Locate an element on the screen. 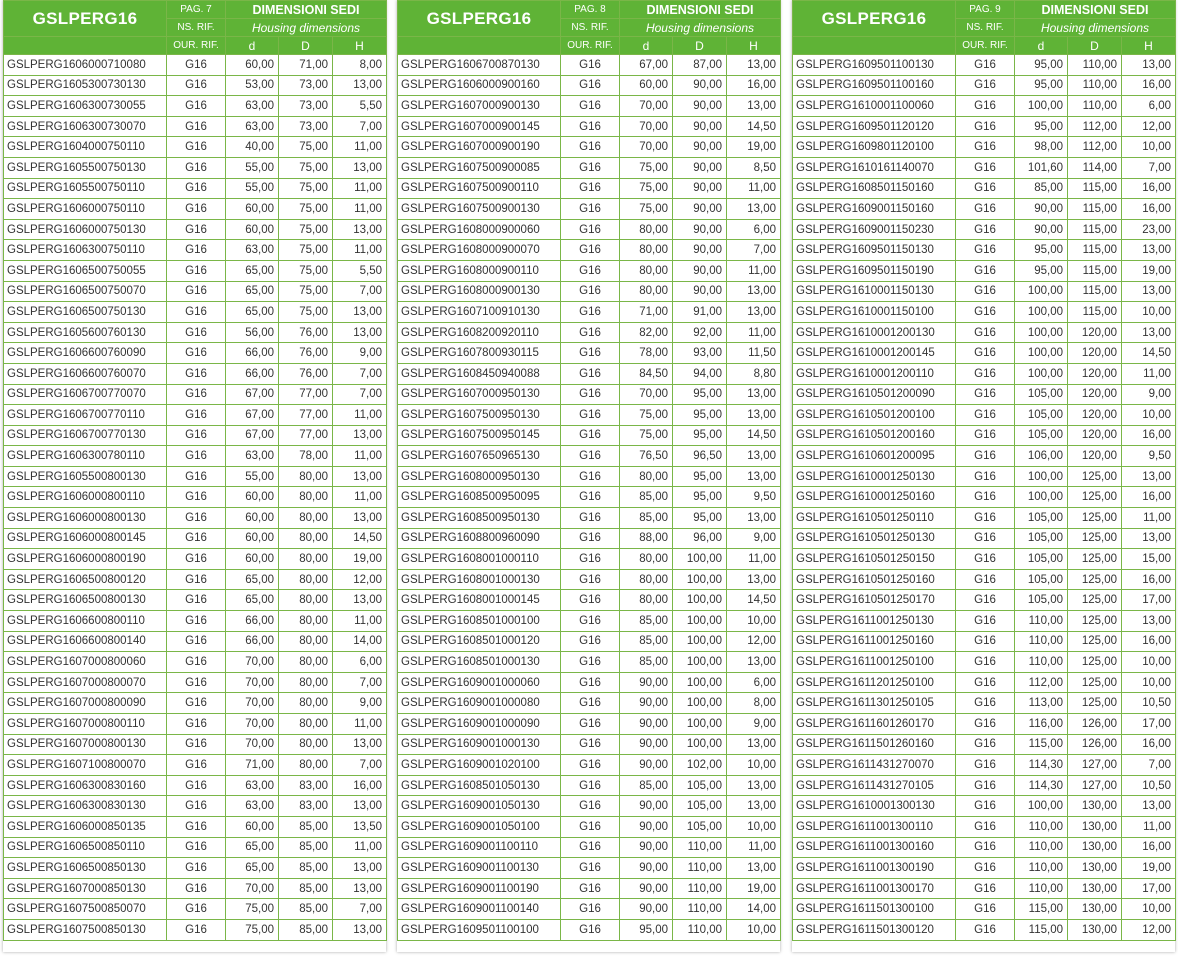  part-code: GSLPERG1609001020100 is located at coordinates (479, 765).